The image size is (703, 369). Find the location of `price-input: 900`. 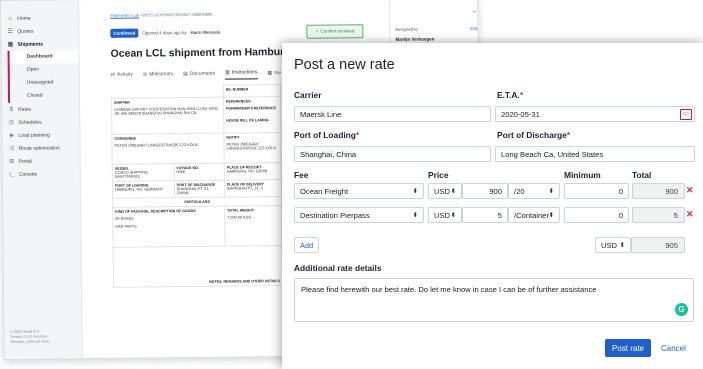

price-input: 900 is located at coordinates (485, 191).